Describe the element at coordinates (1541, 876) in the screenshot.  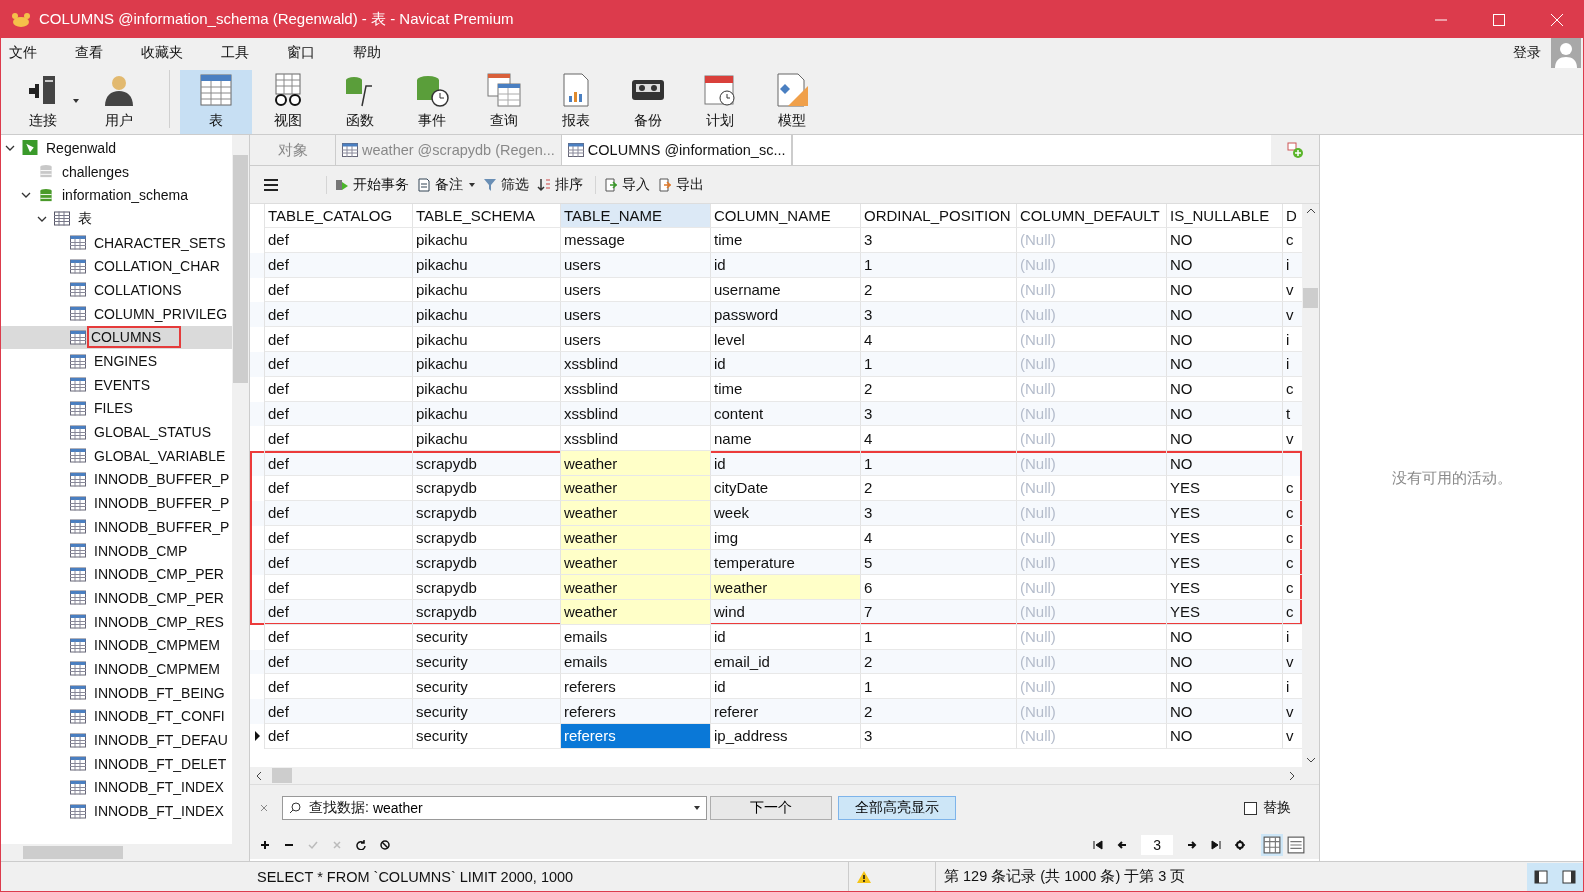
I see `panel-left-icon` at that location.